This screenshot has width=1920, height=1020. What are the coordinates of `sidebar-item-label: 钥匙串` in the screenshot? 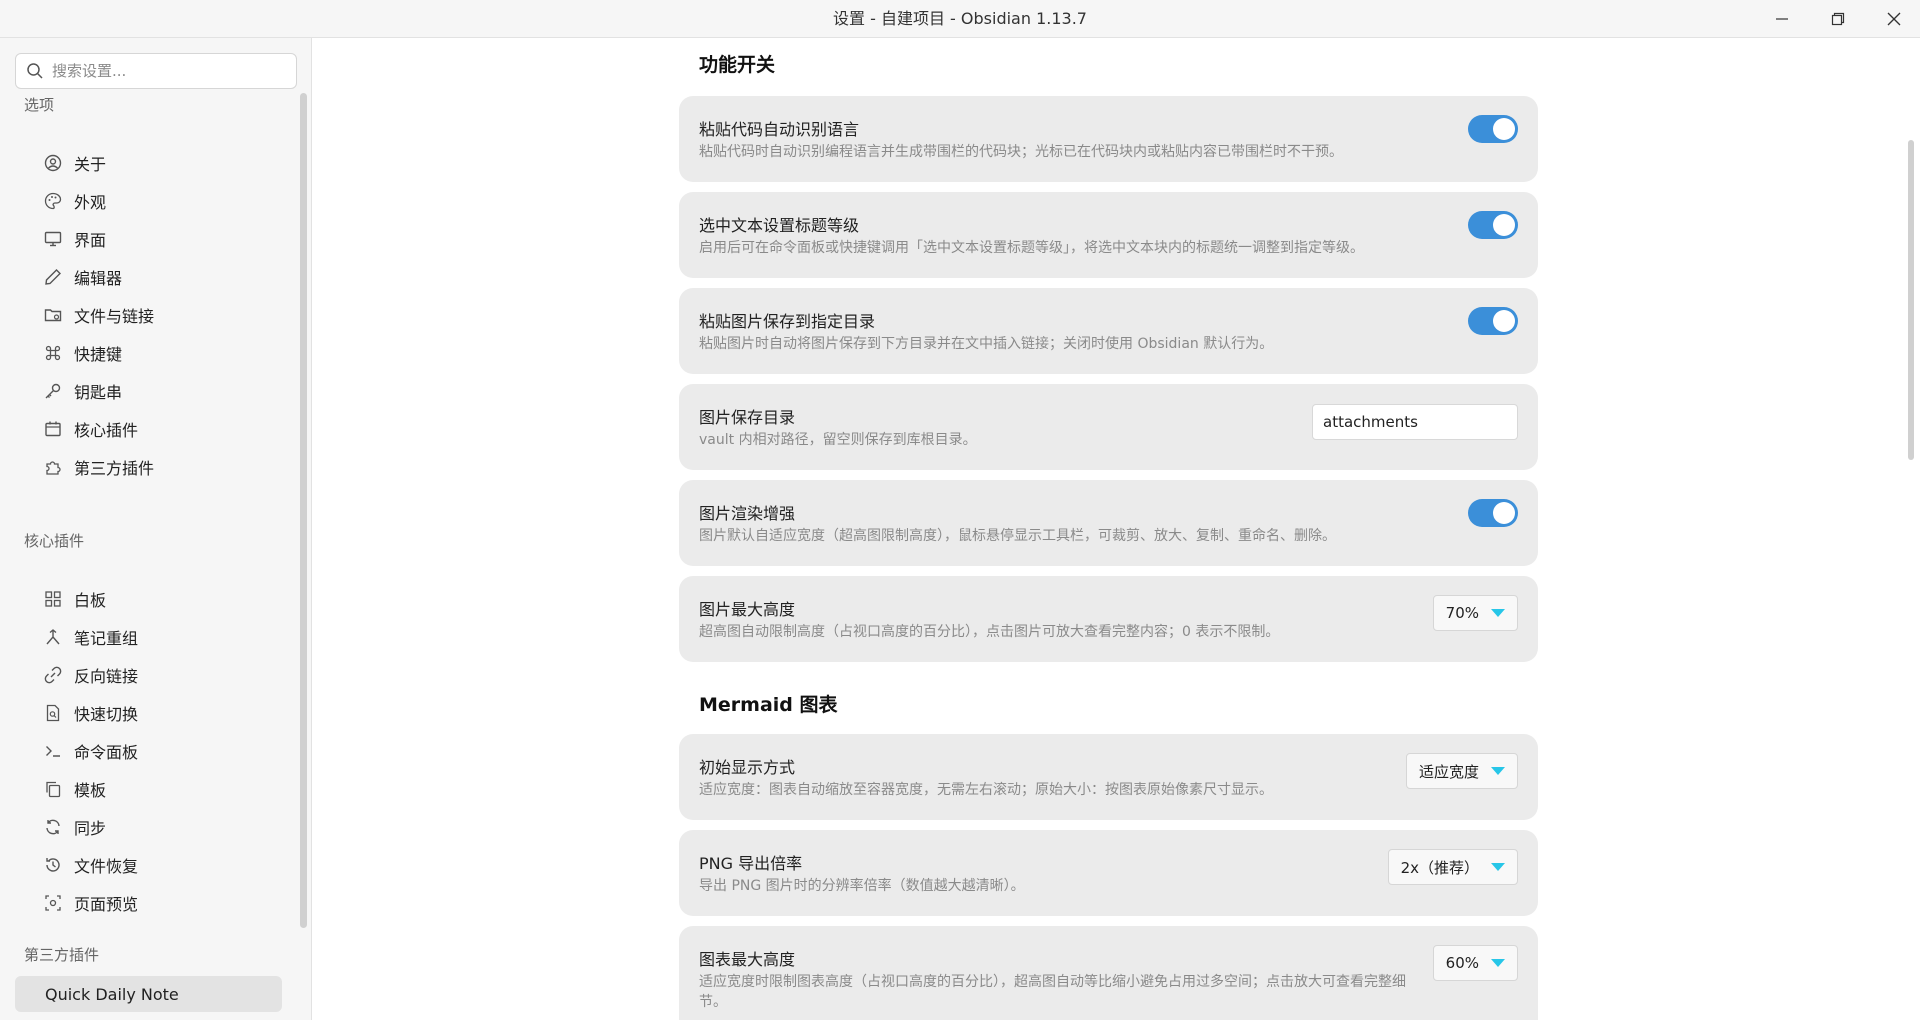 It's located at (98, 392).